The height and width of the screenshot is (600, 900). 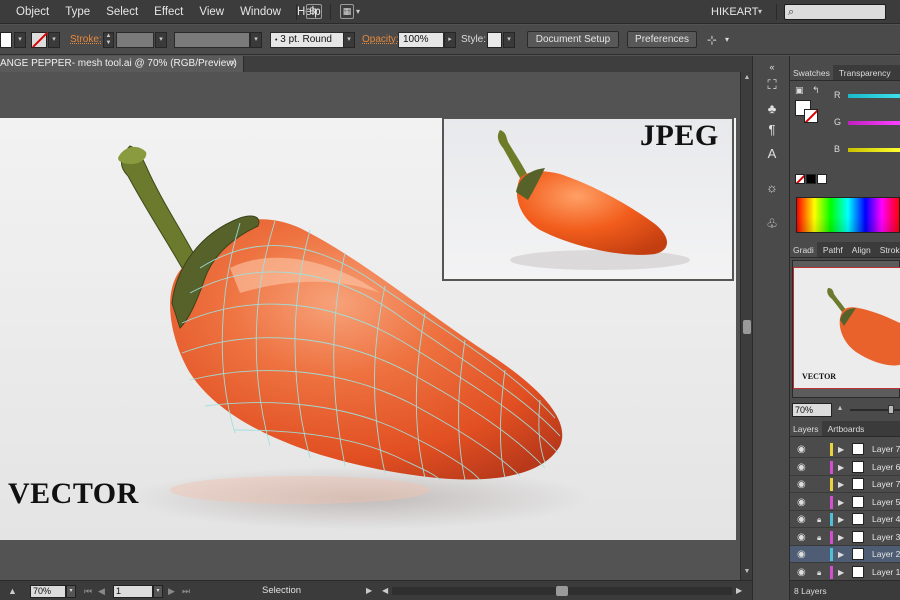 I want to click on menu-select: Select, so click(x=122, y=12).